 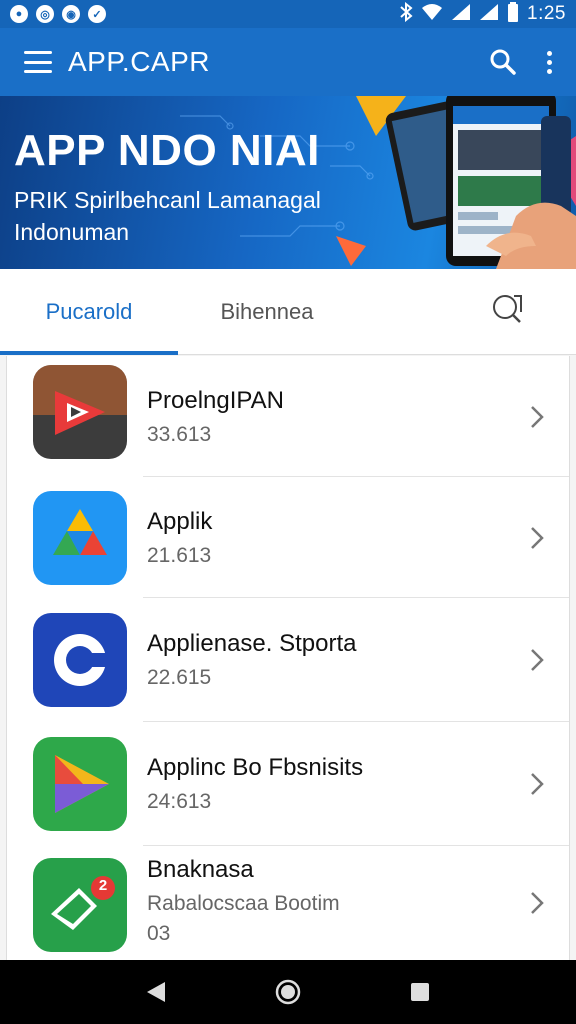 I want to click on banner-title: APP NDO NIAI, so click(x=167, y=150).